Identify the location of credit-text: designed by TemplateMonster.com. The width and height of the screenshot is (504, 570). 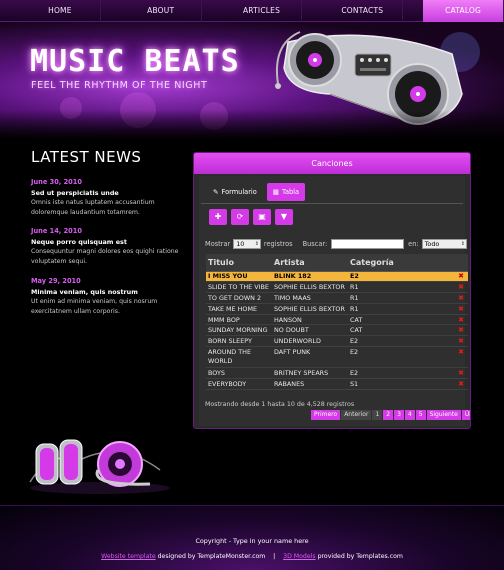
(210, 556).